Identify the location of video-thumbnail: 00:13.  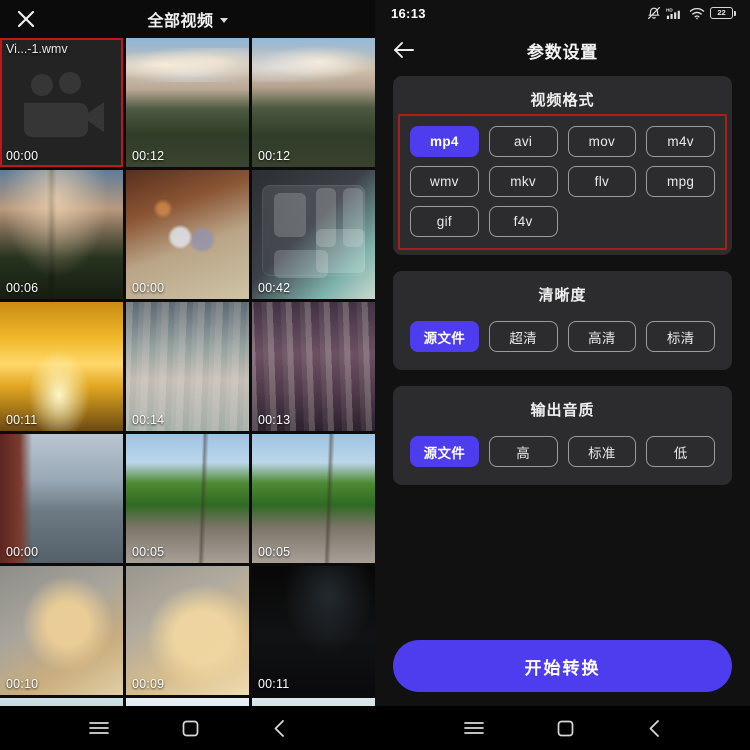
(313, 366).